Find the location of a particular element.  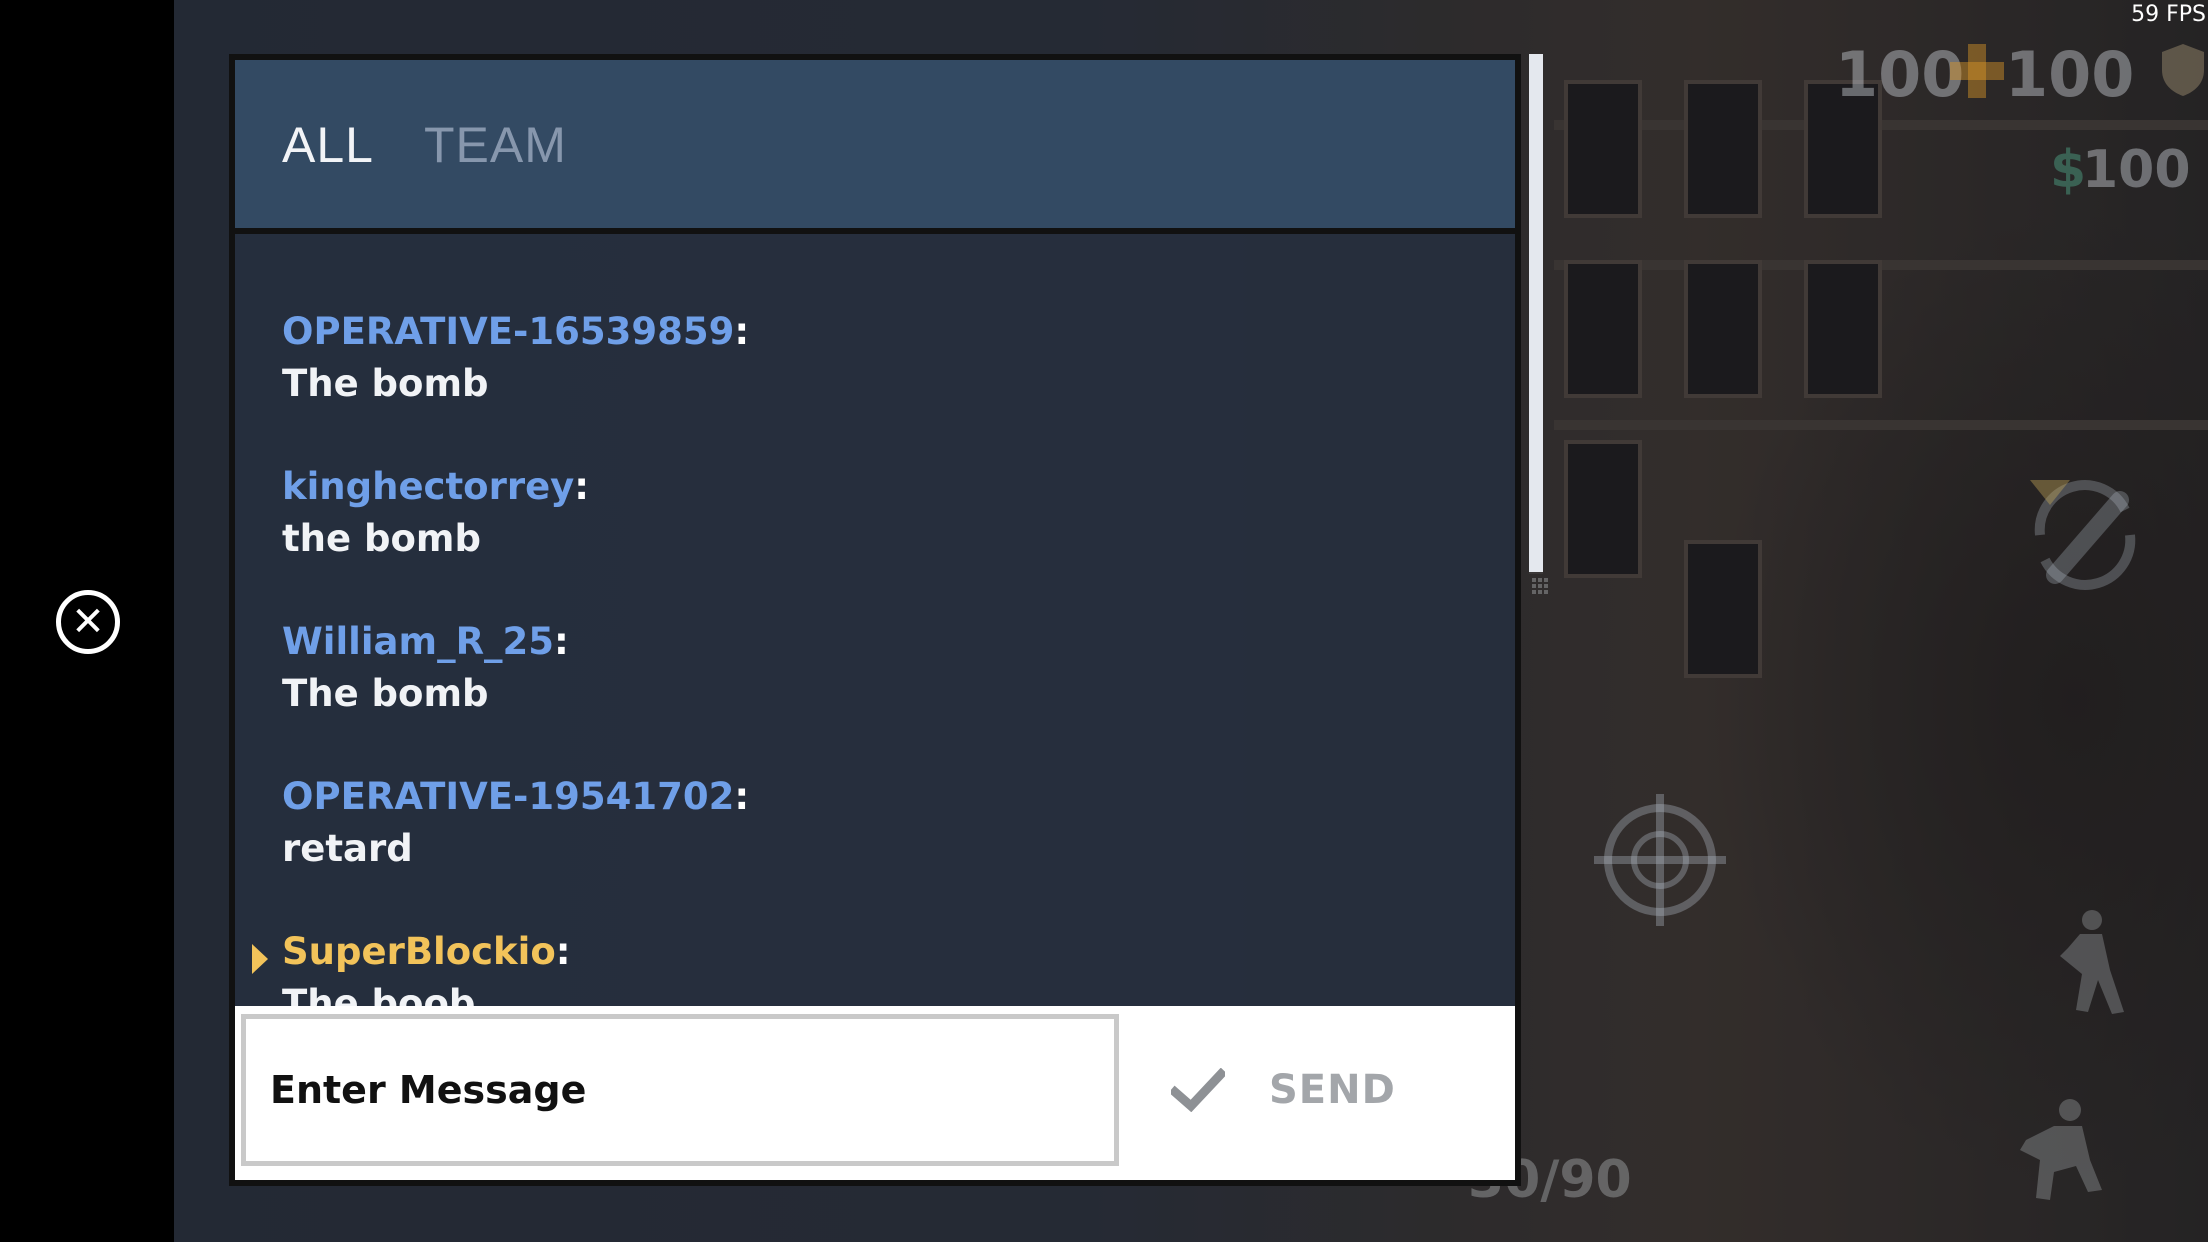

health-value: 100 is located at coordinates (1900, 74).